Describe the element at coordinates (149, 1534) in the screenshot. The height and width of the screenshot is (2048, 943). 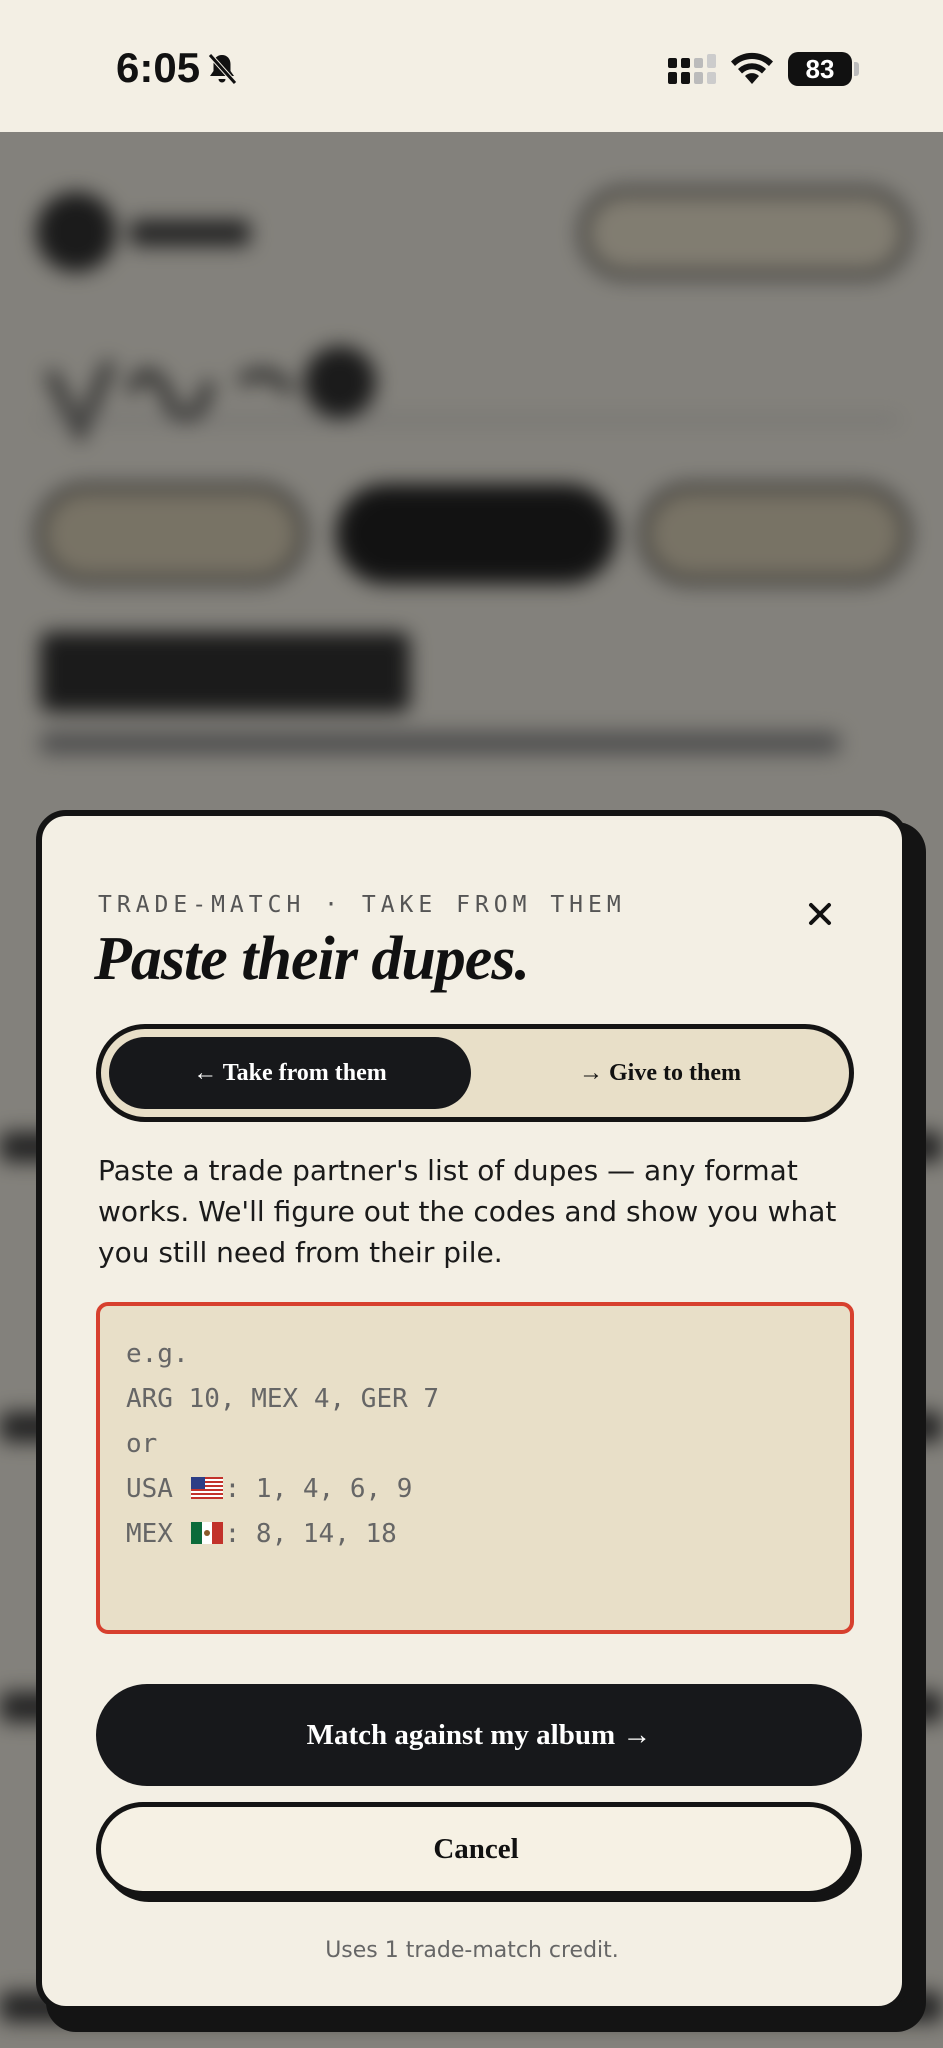
I see `placeholder-code: MEX` at that location.